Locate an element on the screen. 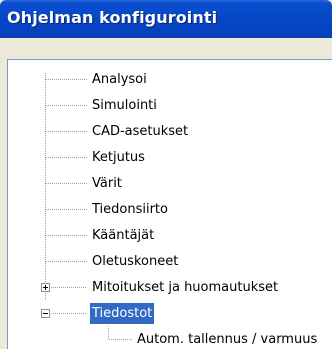 This screenshot has height=349, width=332. tree-item-oletuskoneet: Oletuskoneet is located at coordinates (135, 261).